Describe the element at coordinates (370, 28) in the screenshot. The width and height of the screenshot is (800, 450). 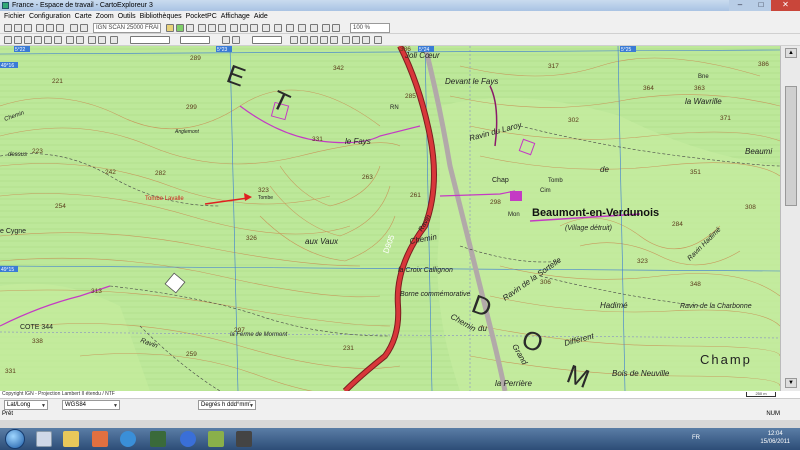
I see `zoom-select: 100 %` at that location.